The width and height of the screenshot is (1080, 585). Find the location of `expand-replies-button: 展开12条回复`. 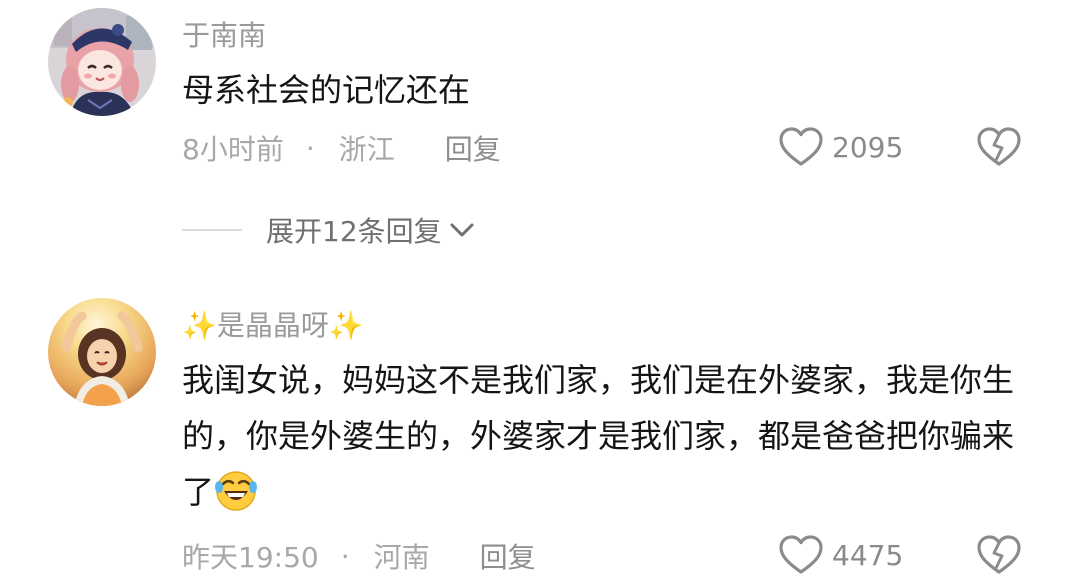

expand-replies-button: 展开12条回复 is located at coordinates (329, 230).